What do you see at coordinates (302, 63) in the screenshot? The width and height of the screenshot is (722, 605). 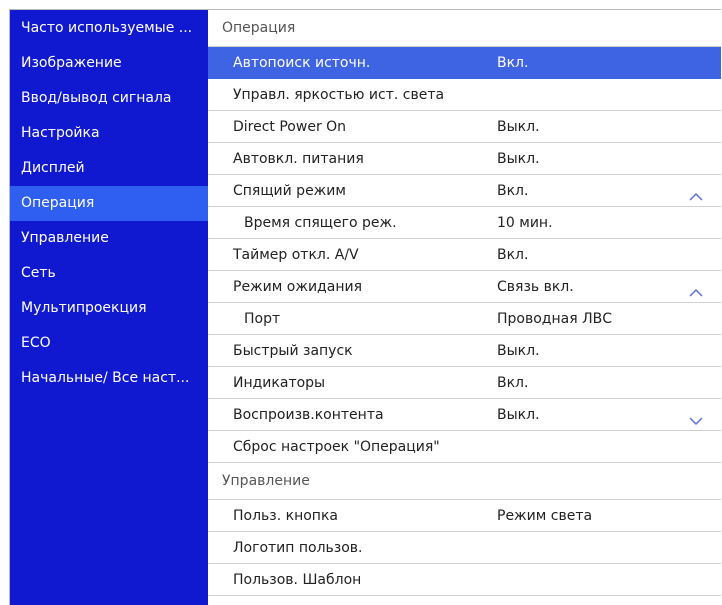 I see `setting-label: Автопоиск источн.` at bounding box center [302, 63].